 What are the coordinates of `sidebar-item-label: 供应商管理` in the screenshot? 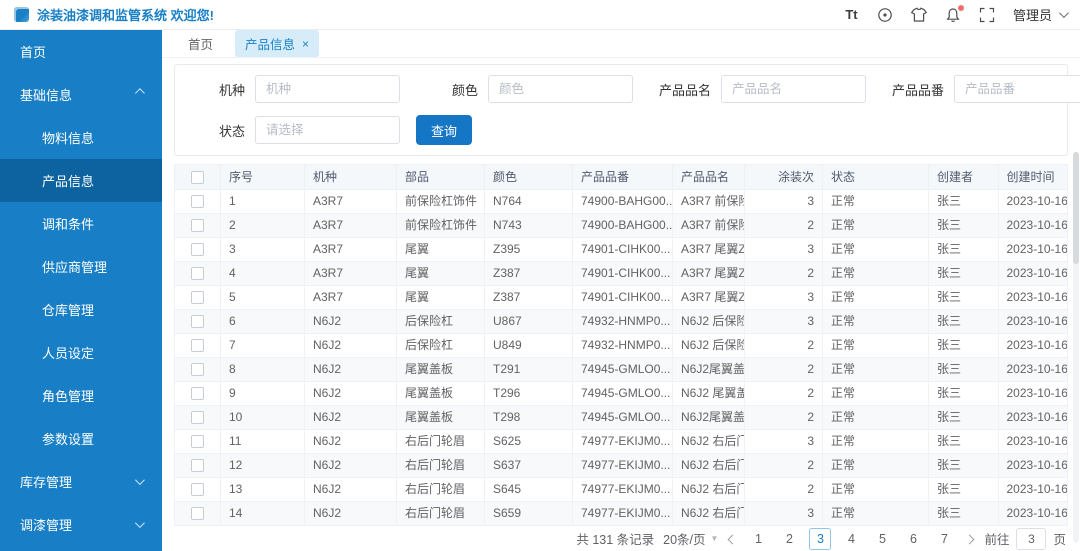 It's located at (75, 267).